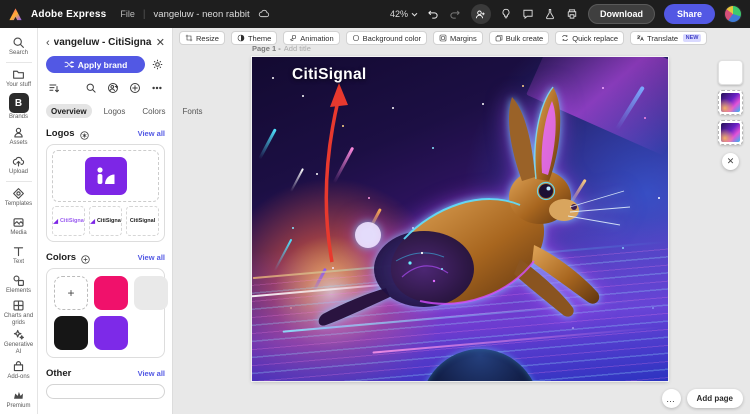 The image size is (750, 414). Describe the element at coordinates (19, 136) in the screenshot. I see `sidebar-item-assets: Assets` at that location.